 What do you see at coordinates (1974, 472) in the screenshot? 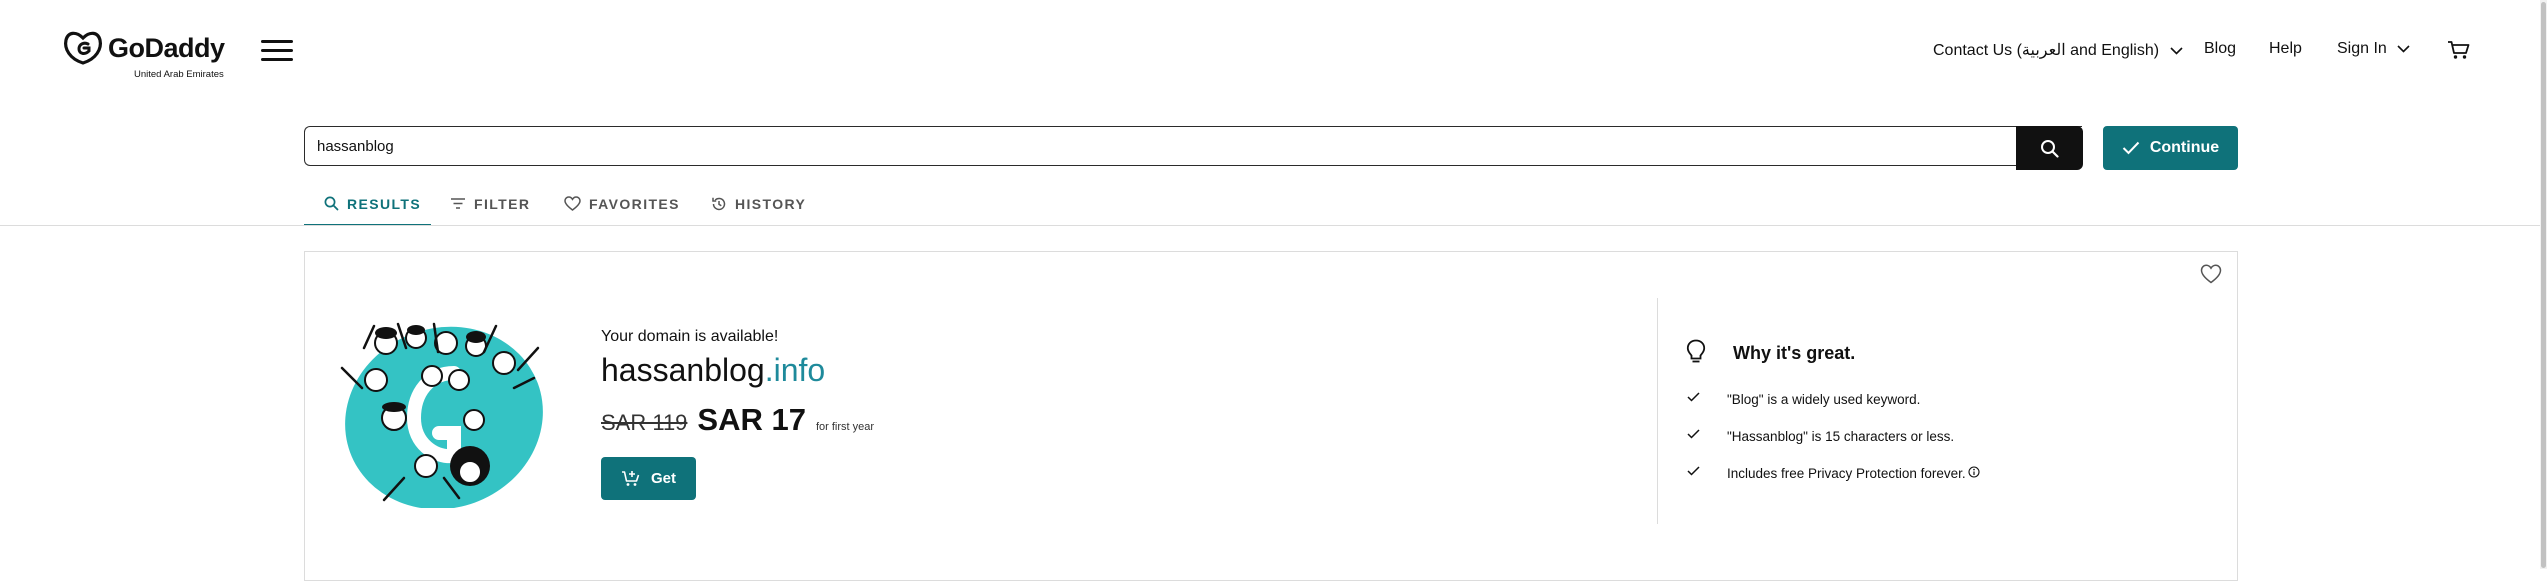
I see `info-icon` at bounding box center [1974, 472].